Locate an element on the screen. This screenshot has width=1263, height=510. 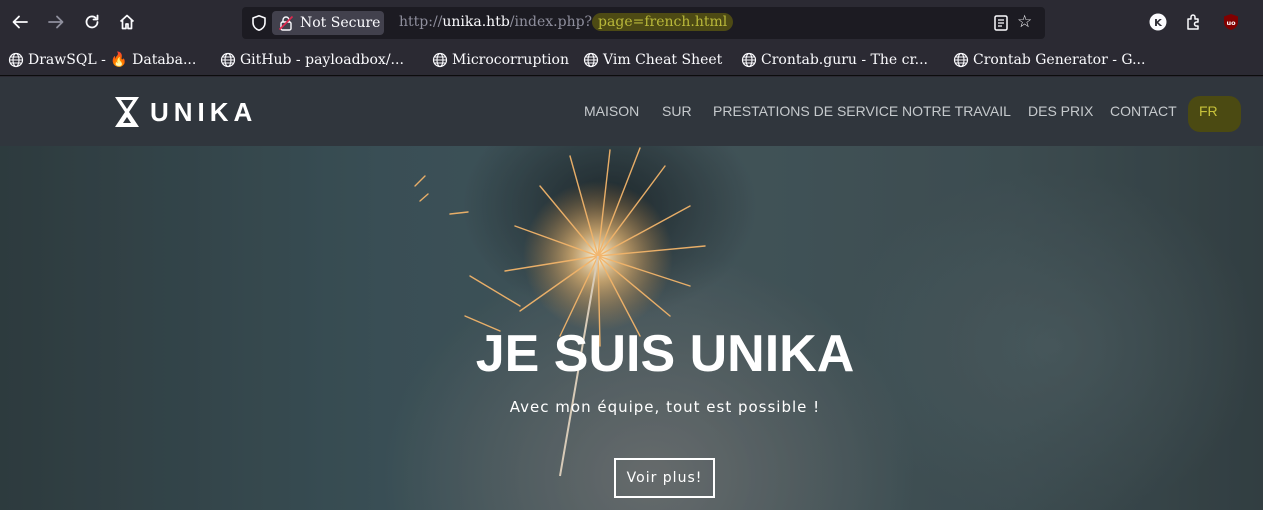
back-button is located at coordinates (20, 22).